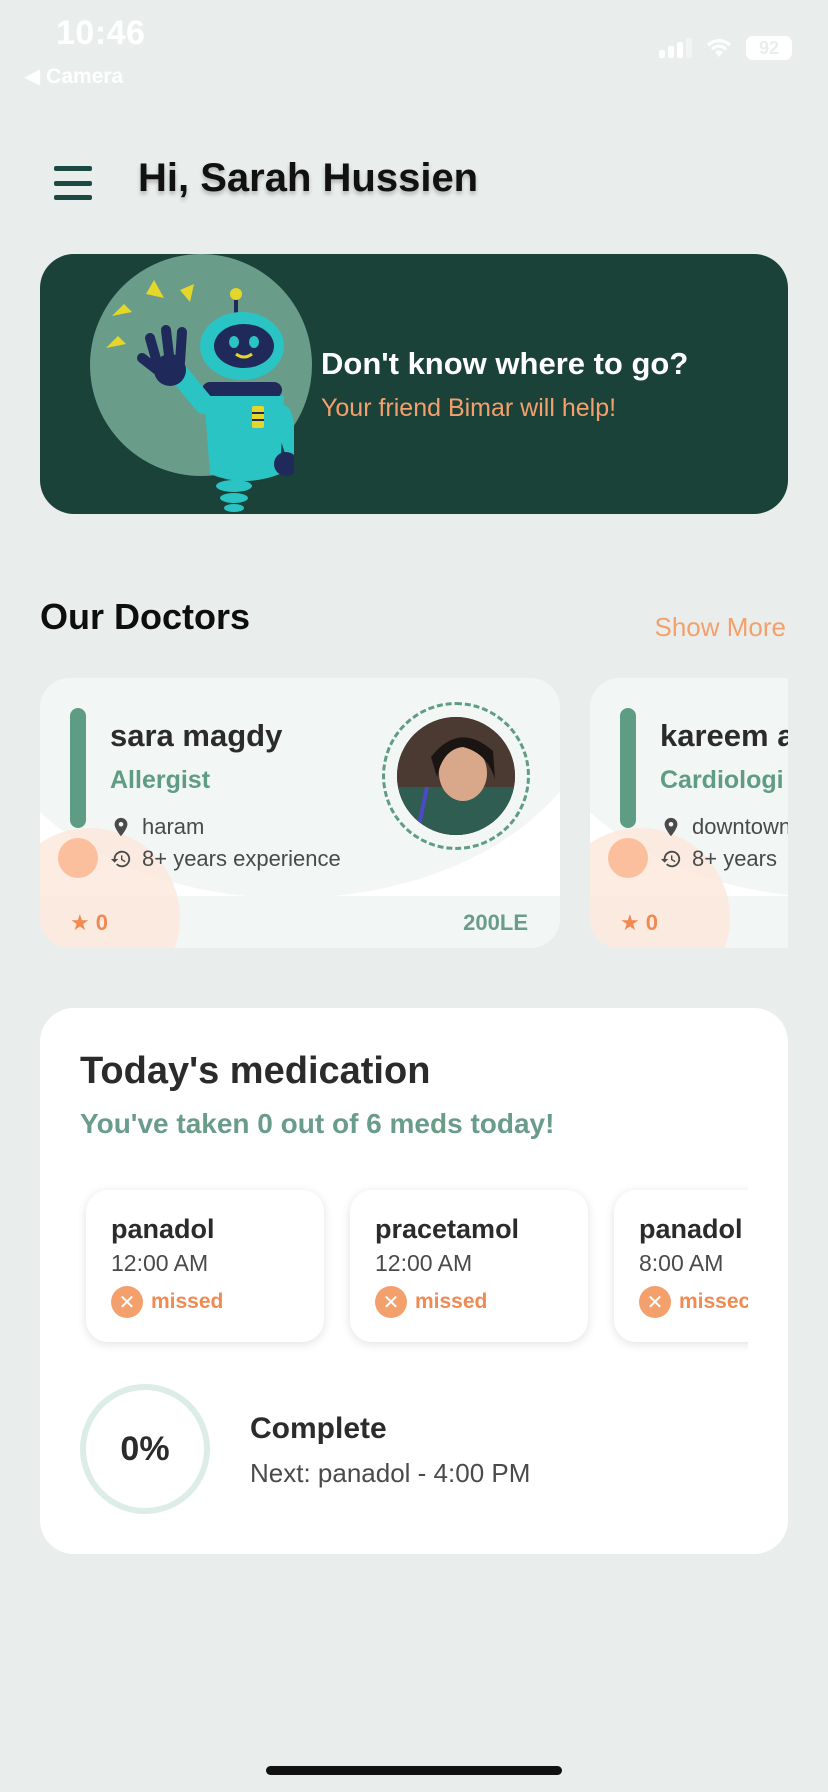  Describe the element at coordinates (675, 48) in the screenshot. I see `cellular-signal-icon` at that location.